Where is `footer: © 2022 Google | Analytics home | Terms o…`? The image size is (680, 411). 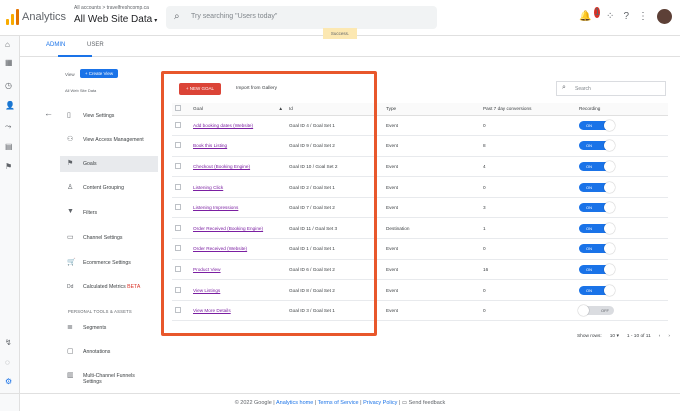
footer: © 2022 Google | Analytics home | Terms o… is located at coordinates (340, 402).